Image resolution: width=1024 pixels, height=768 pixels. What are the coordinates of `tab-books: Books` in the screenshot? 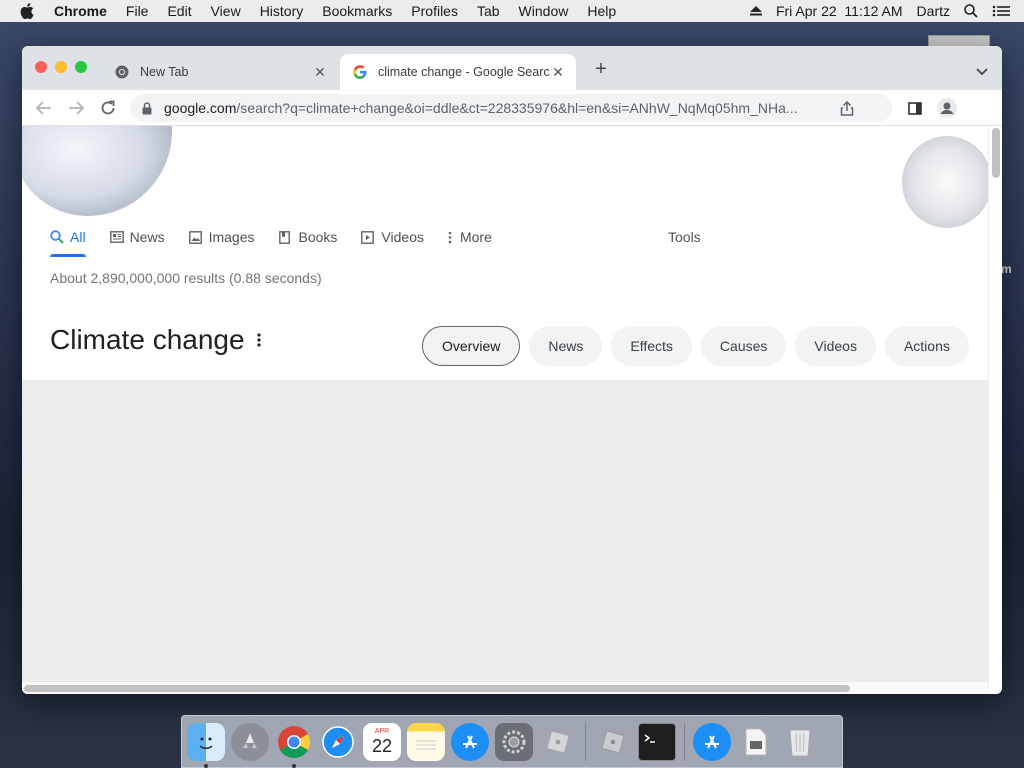 It's located at (308, 237).